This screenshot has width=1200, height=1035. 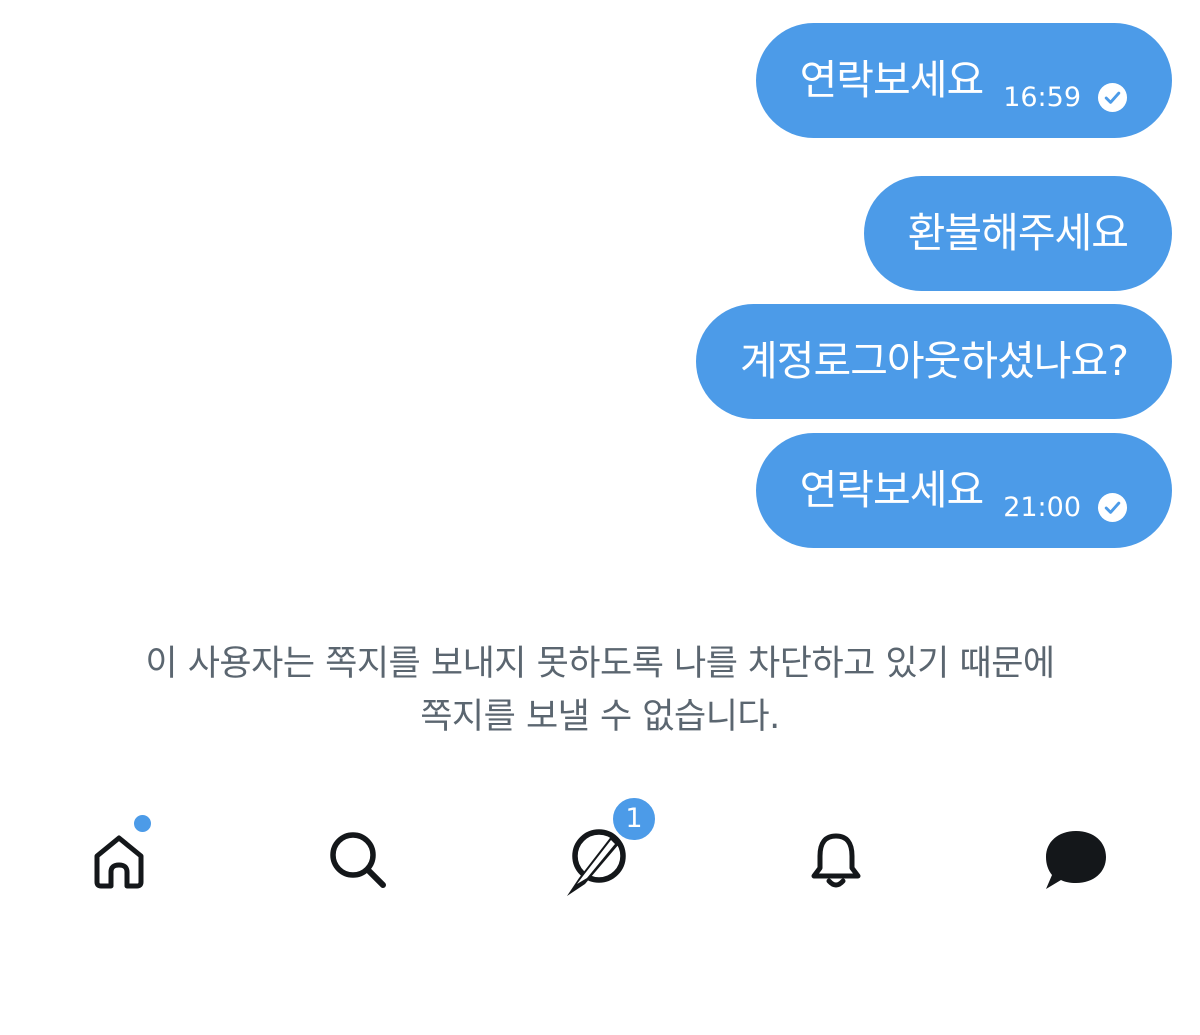 I want to click on blocked-notice-line-2: 쪽지를 보낼 수 없습니다., so click(x=600, y=717).